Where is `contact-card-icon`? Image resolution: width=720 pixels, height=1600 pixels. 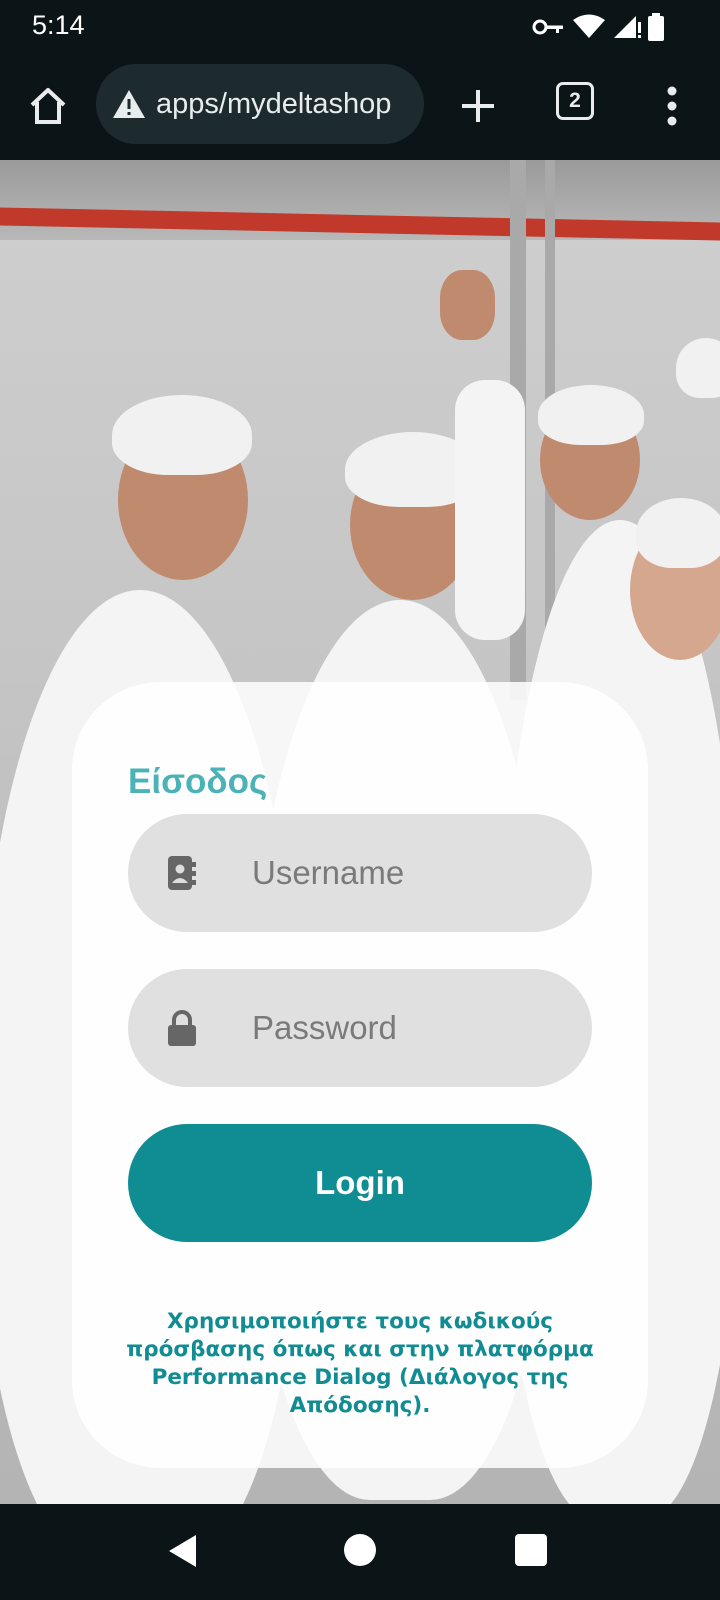 contact-card-icon is located at coordinates (182, 873).